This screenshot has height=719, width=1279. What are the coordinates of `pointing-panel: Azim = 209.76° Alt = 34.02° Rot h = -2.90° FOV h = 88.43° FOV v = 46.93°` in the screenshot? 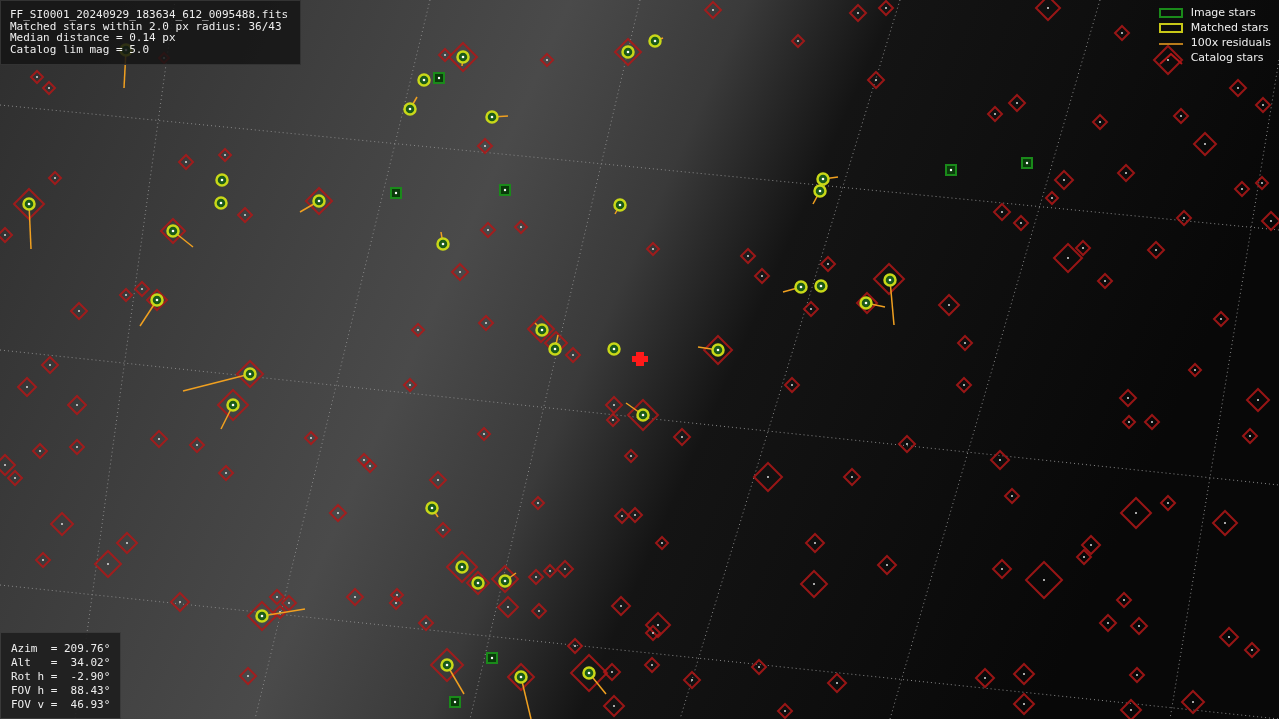 It's located at (61, 675).